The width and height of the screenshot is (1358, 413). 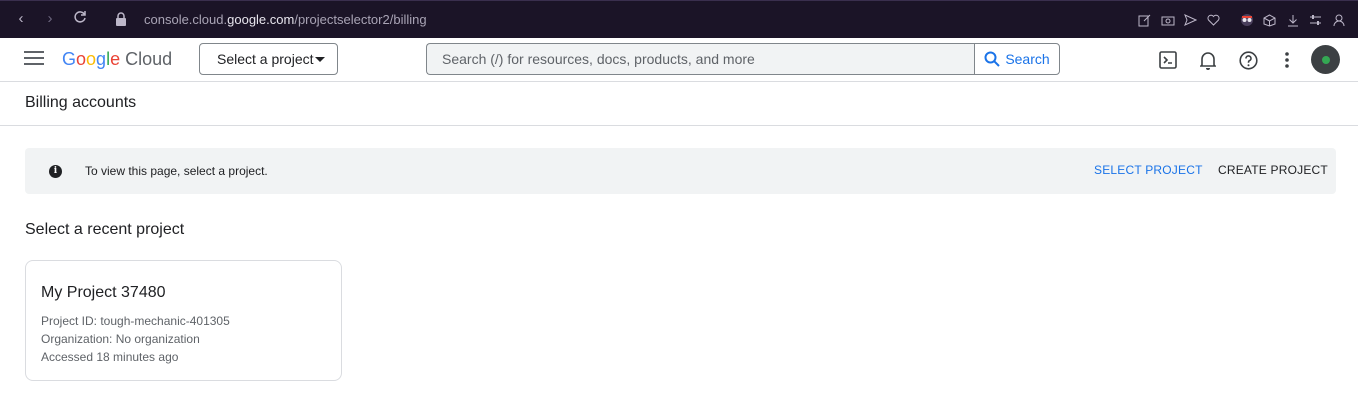 What do you see at coordinates (117, 59) in the screenshot?
I see `google-cloud-logo: Google Cloud` at bounding box center [117, 59].